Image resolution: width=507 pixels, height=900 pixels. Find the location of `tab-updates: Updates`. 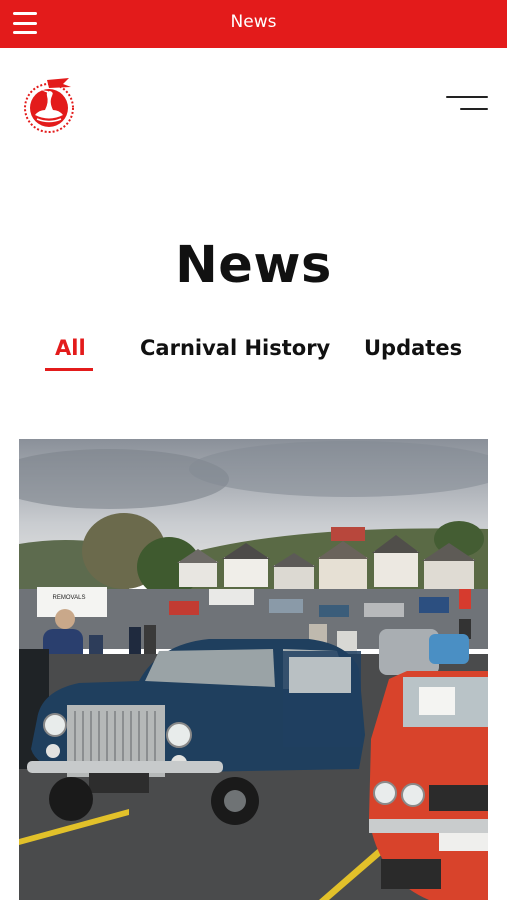

tab-updates: Updates is located at coordinates (413, 348).